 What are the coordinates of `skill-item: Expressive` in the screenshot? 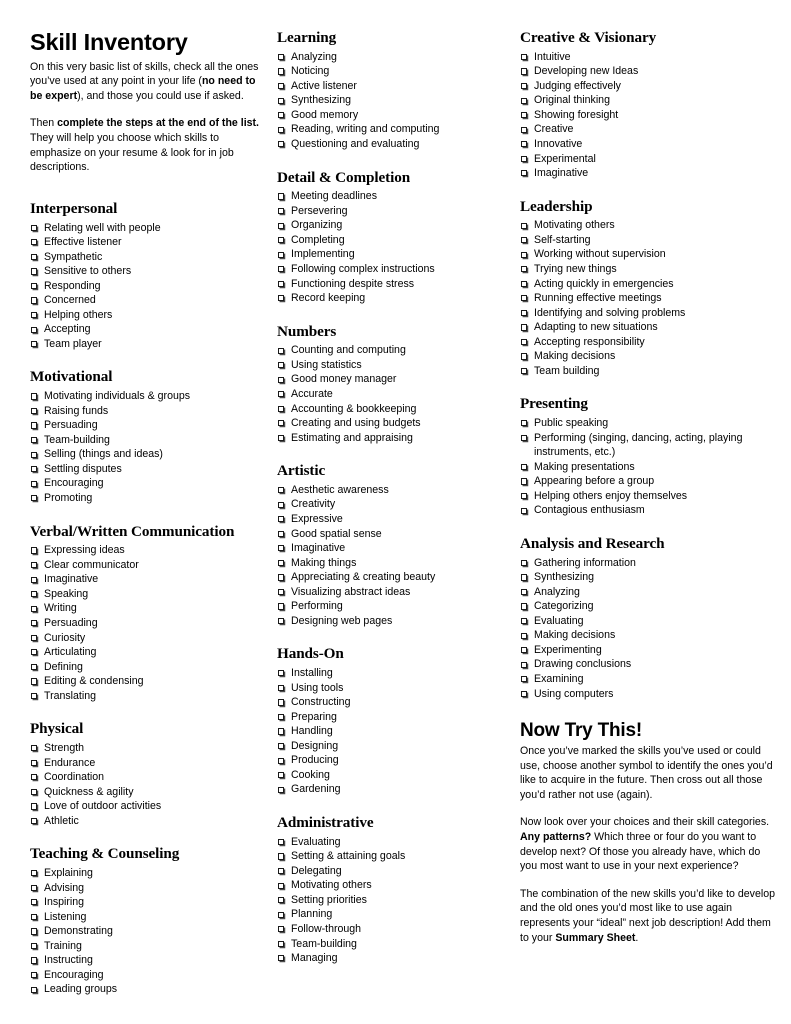 It's located at (392, 519).